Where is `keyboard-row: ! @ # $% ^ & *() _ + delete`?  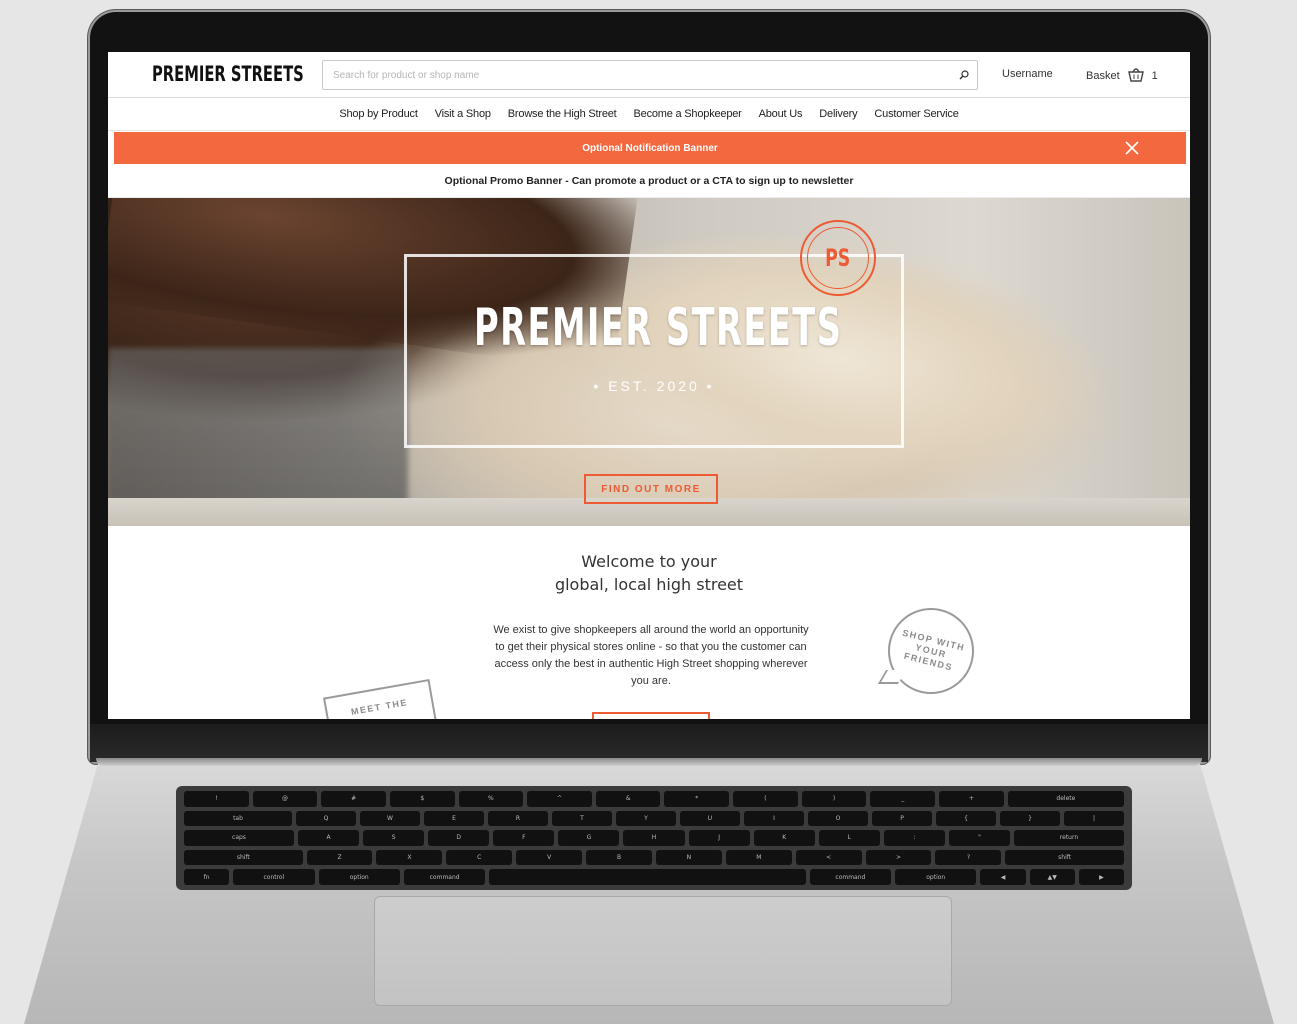
keyboard-row: ! @ # $% ^ & *() _ + delete is located at coordinates (654, 799).